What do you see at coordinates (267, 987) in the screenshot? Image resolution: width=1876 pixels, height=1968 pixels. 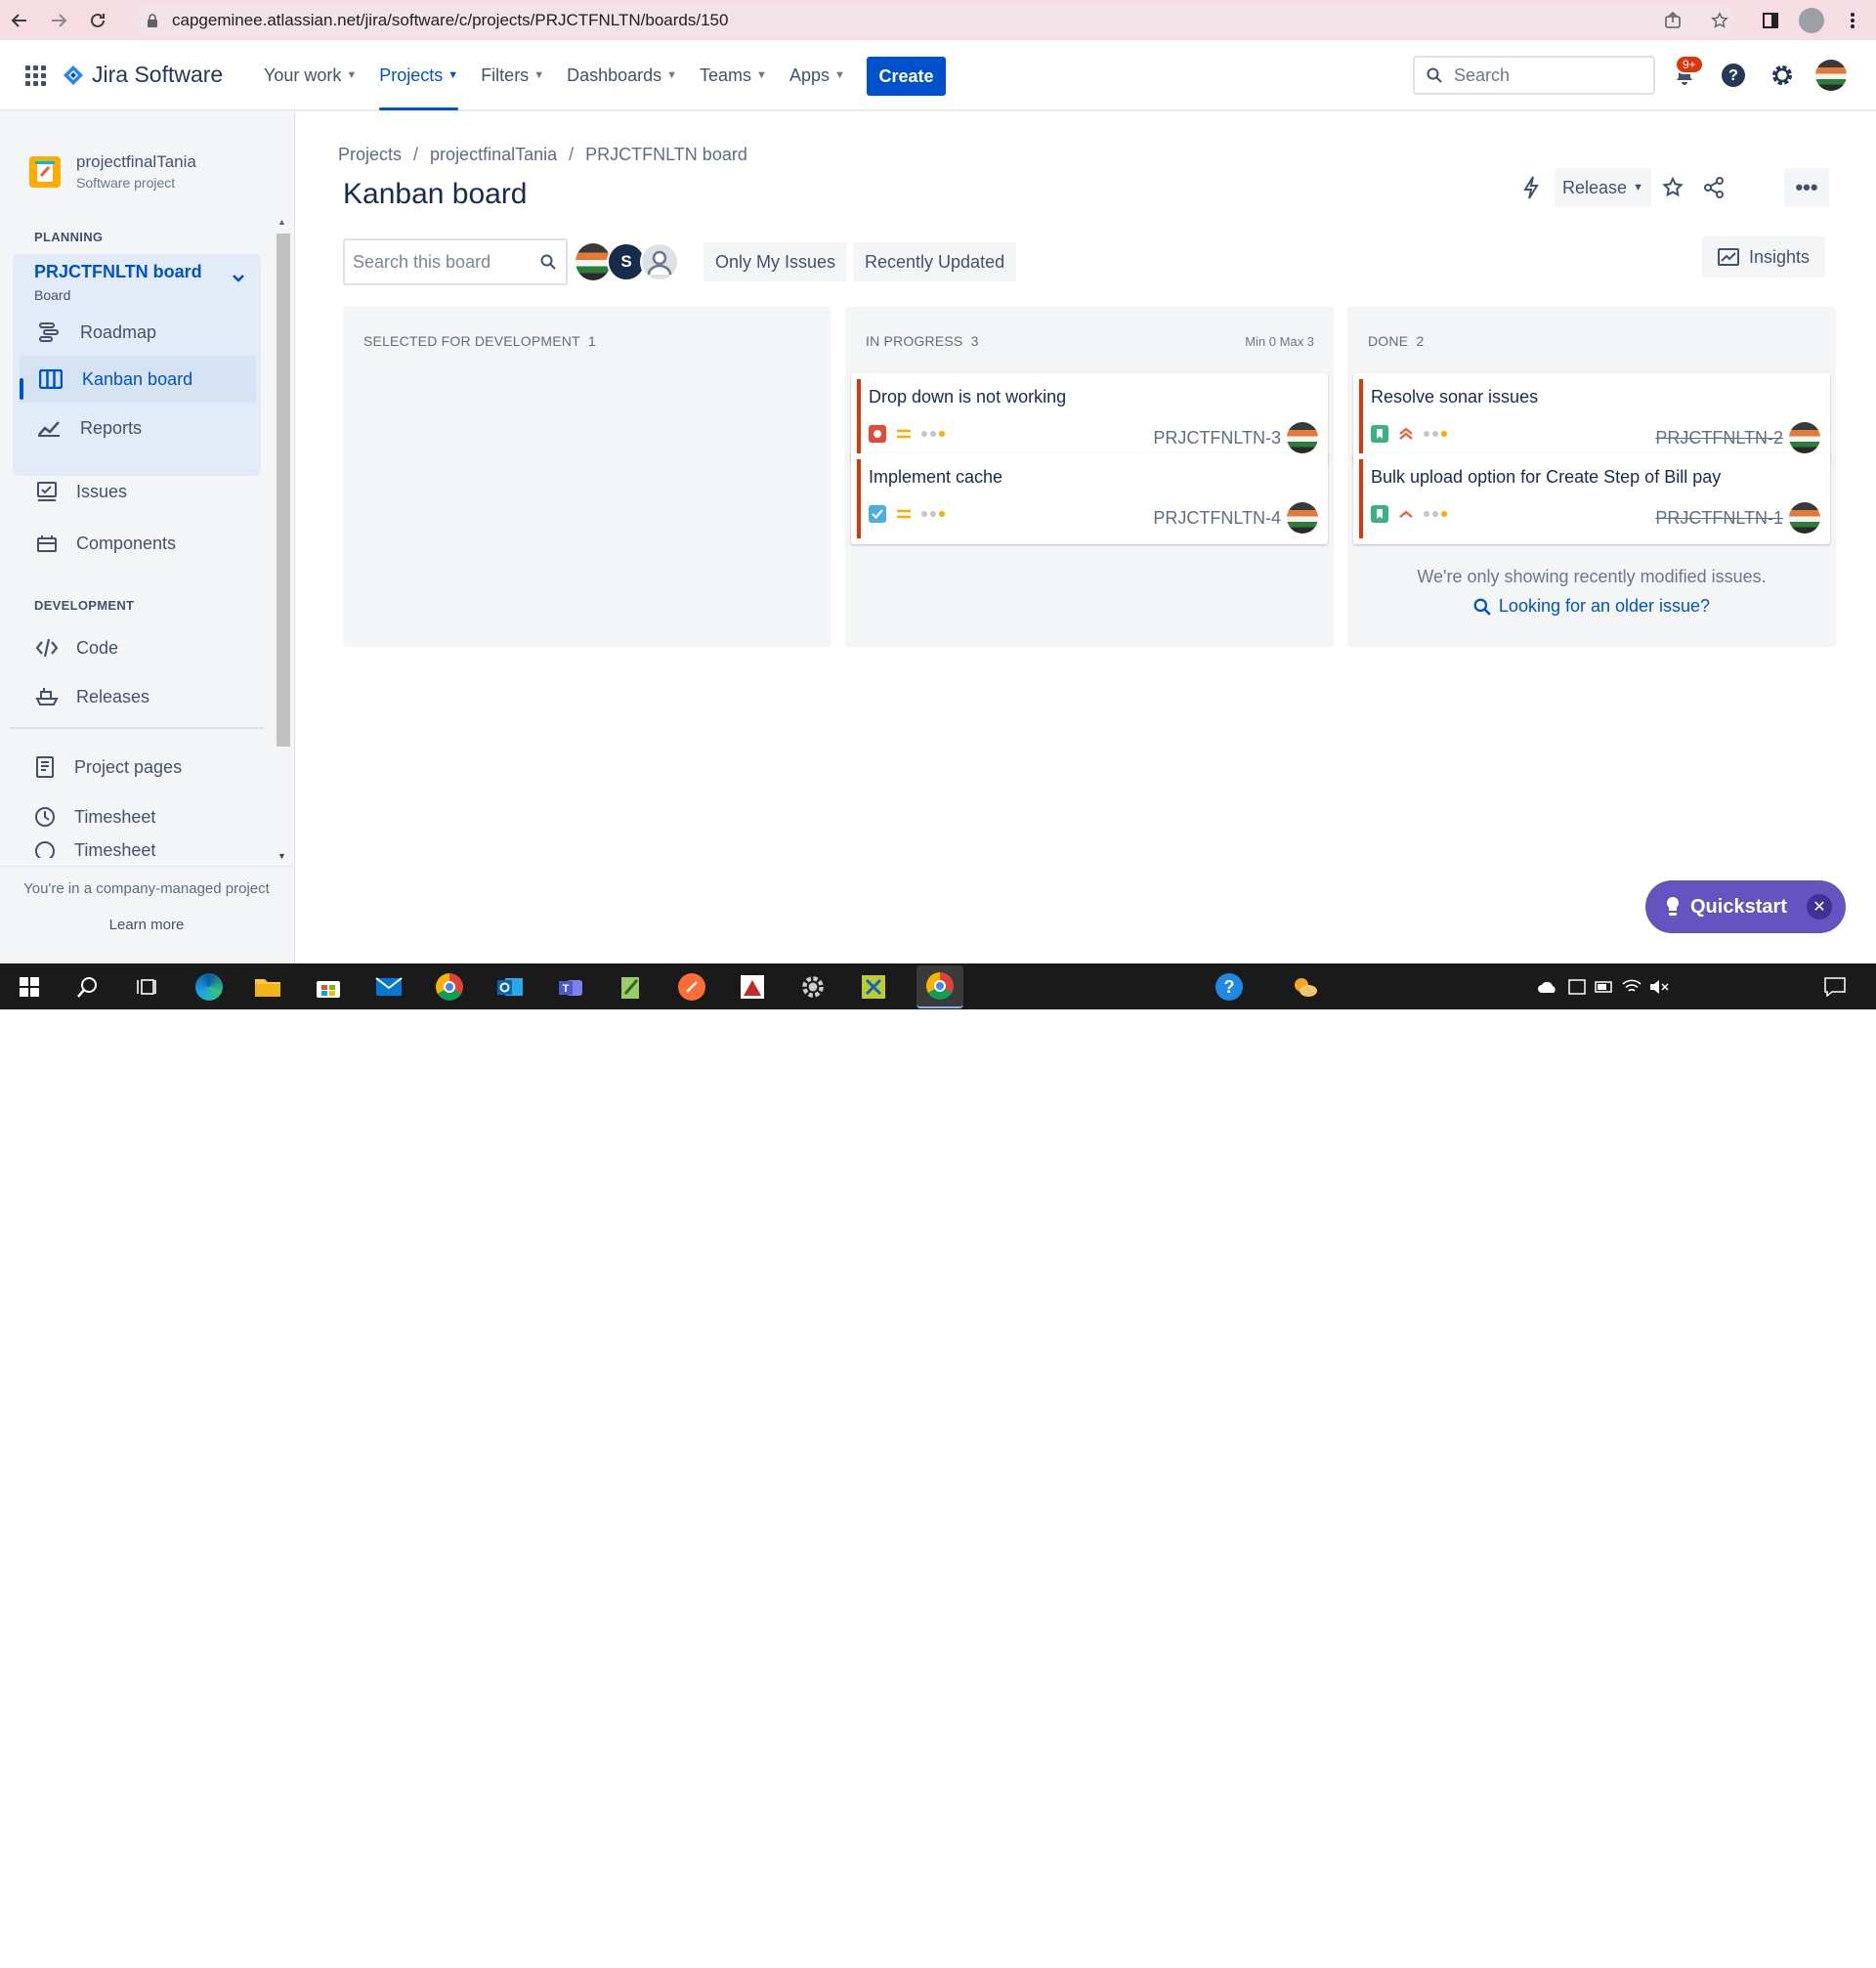 I see `file-explorer-icon` at bounding box center [267, 987].